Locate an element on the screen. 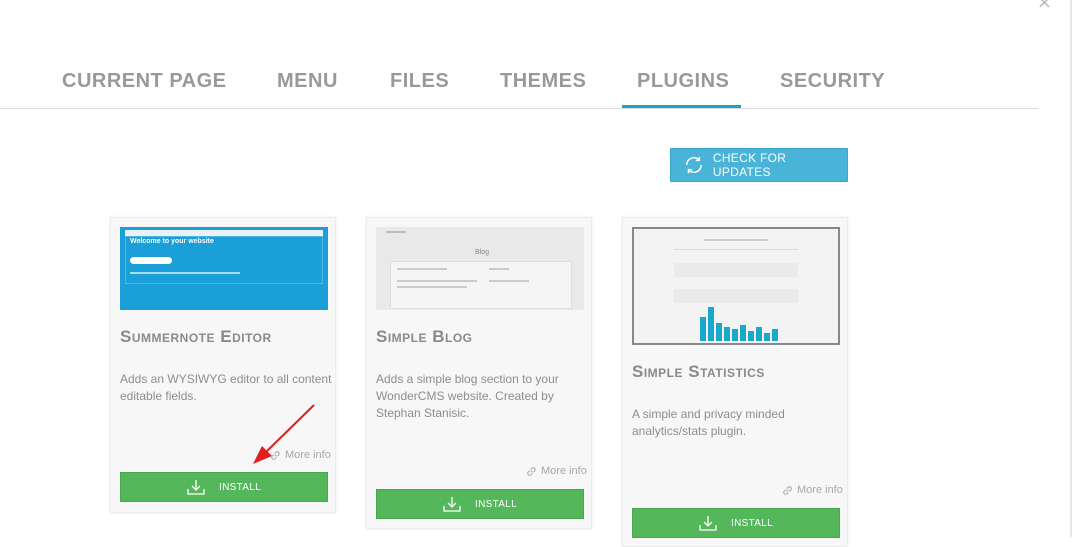 The image size is (1072, 547). plugin-title: Summernote Editor is located at coordinates (196, 336).